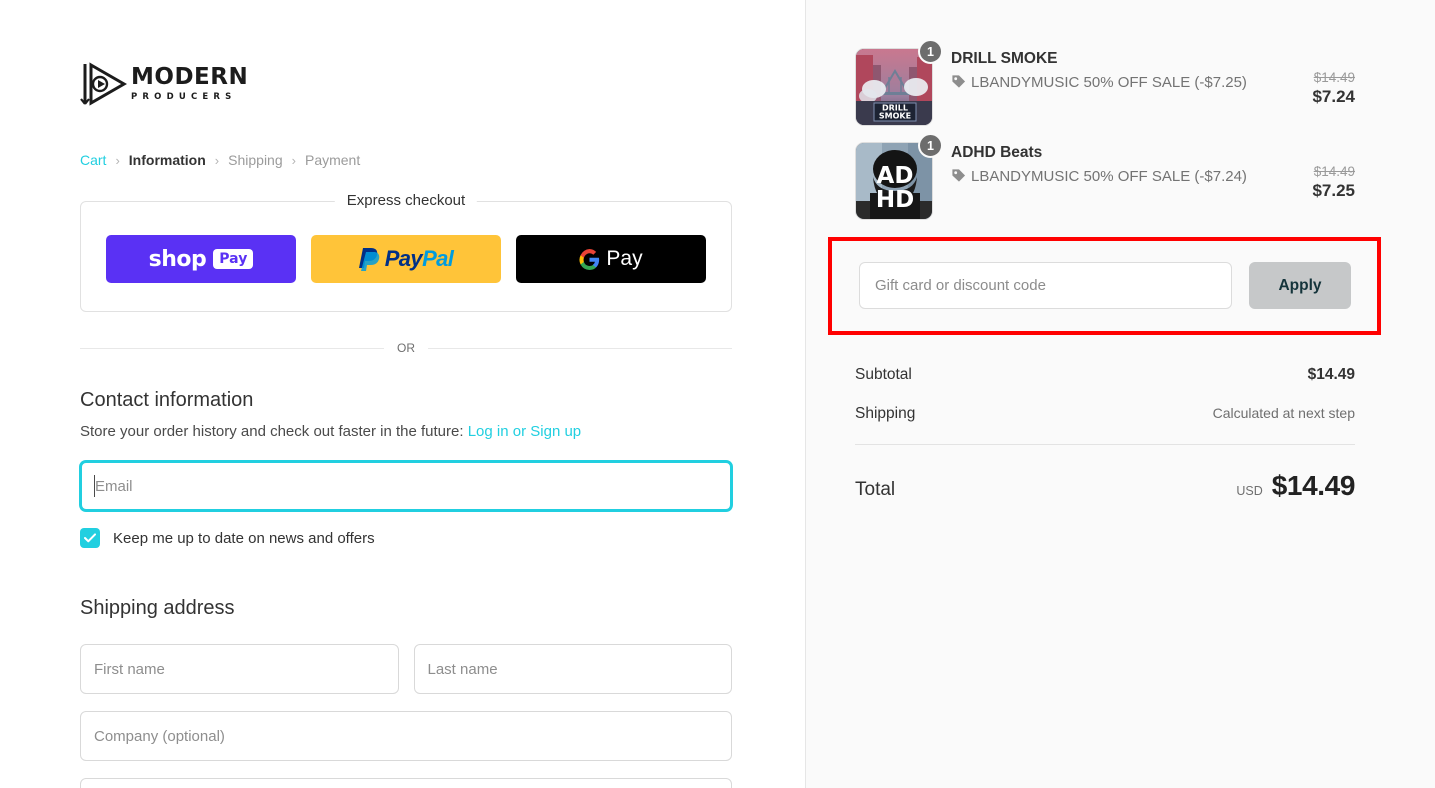  I want to click on shipping-label: Shipping, so click(885, 413).